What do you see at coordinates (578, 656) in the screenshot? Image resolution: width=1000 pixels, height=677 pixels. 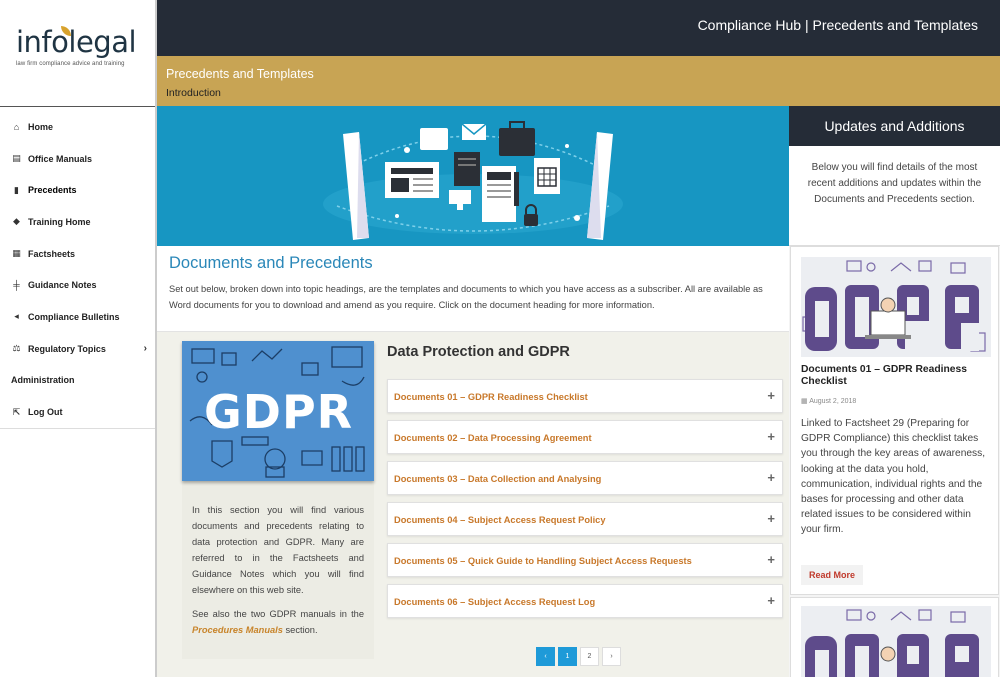 I see `pagination: ‹ 1 2 ›` at bounding box center [578, 656].